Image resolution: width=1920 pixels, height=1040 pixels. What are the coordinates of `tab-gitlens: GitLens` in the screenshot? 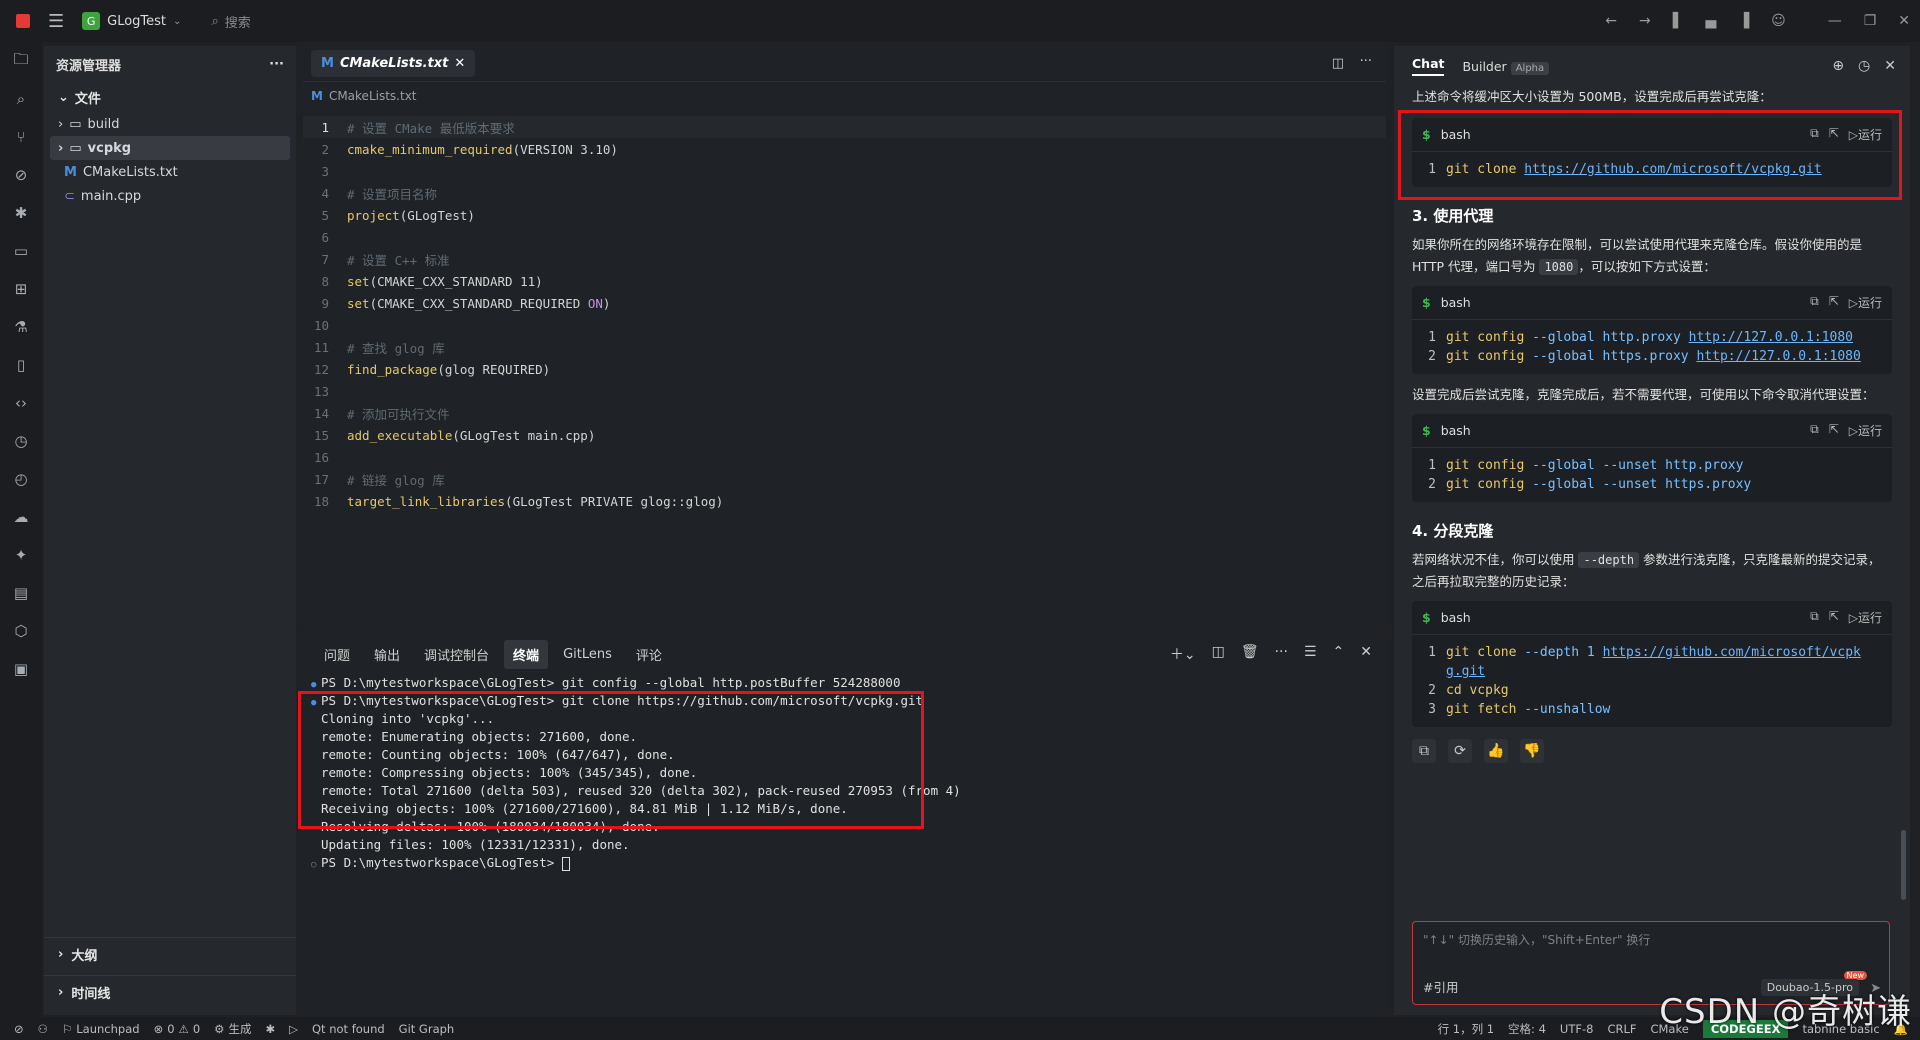 It's located at (587, 654).